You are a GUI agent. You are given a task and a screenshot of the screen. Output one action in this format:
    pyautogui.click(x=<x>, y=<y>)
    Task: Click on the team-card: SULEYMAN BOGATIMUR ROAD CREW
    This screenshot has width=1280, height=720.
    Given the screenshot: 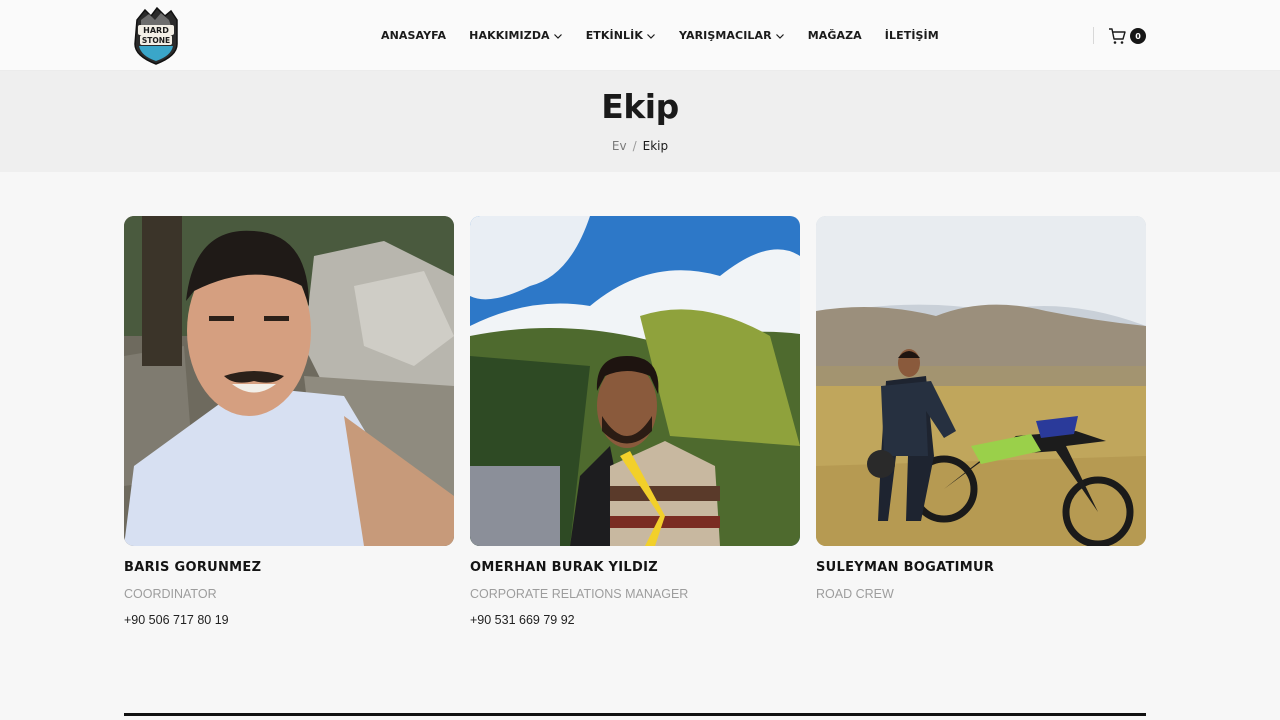 What is the action you would take?
    pyautogui.click(x=981, y=408)
    